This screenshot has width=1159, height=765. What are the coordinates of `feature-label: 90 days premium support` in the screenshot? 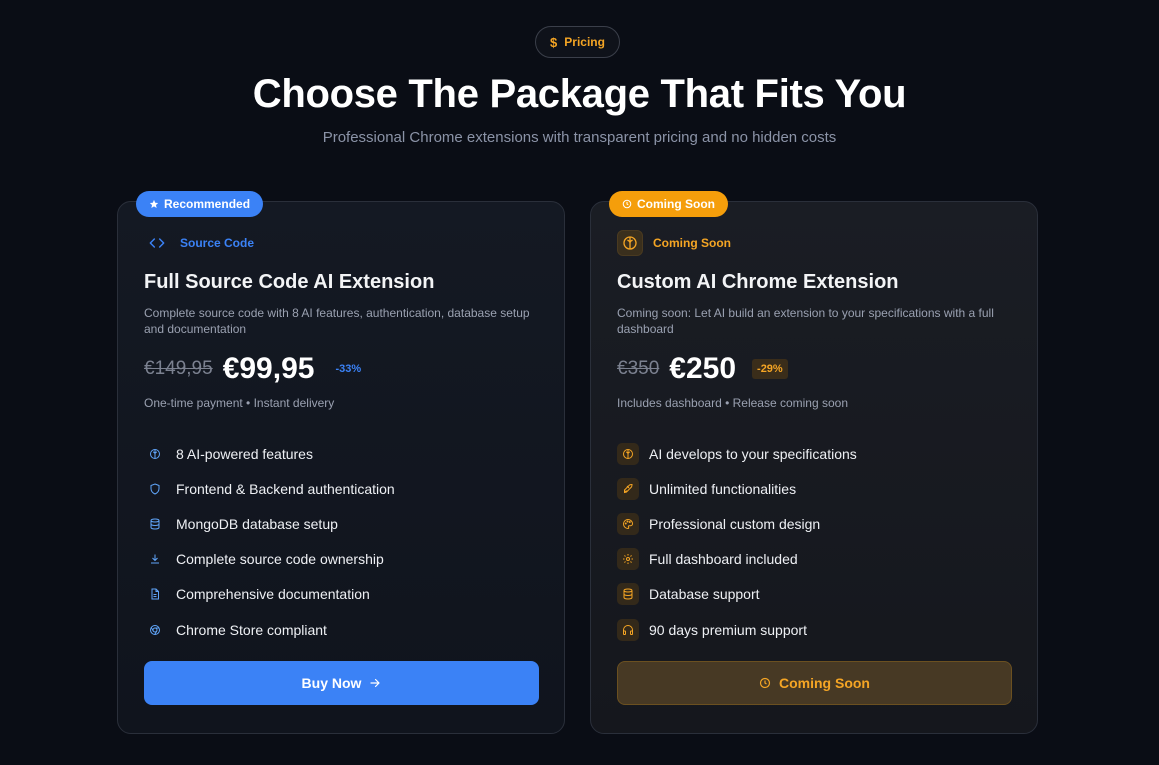 It's located at (728, 629).